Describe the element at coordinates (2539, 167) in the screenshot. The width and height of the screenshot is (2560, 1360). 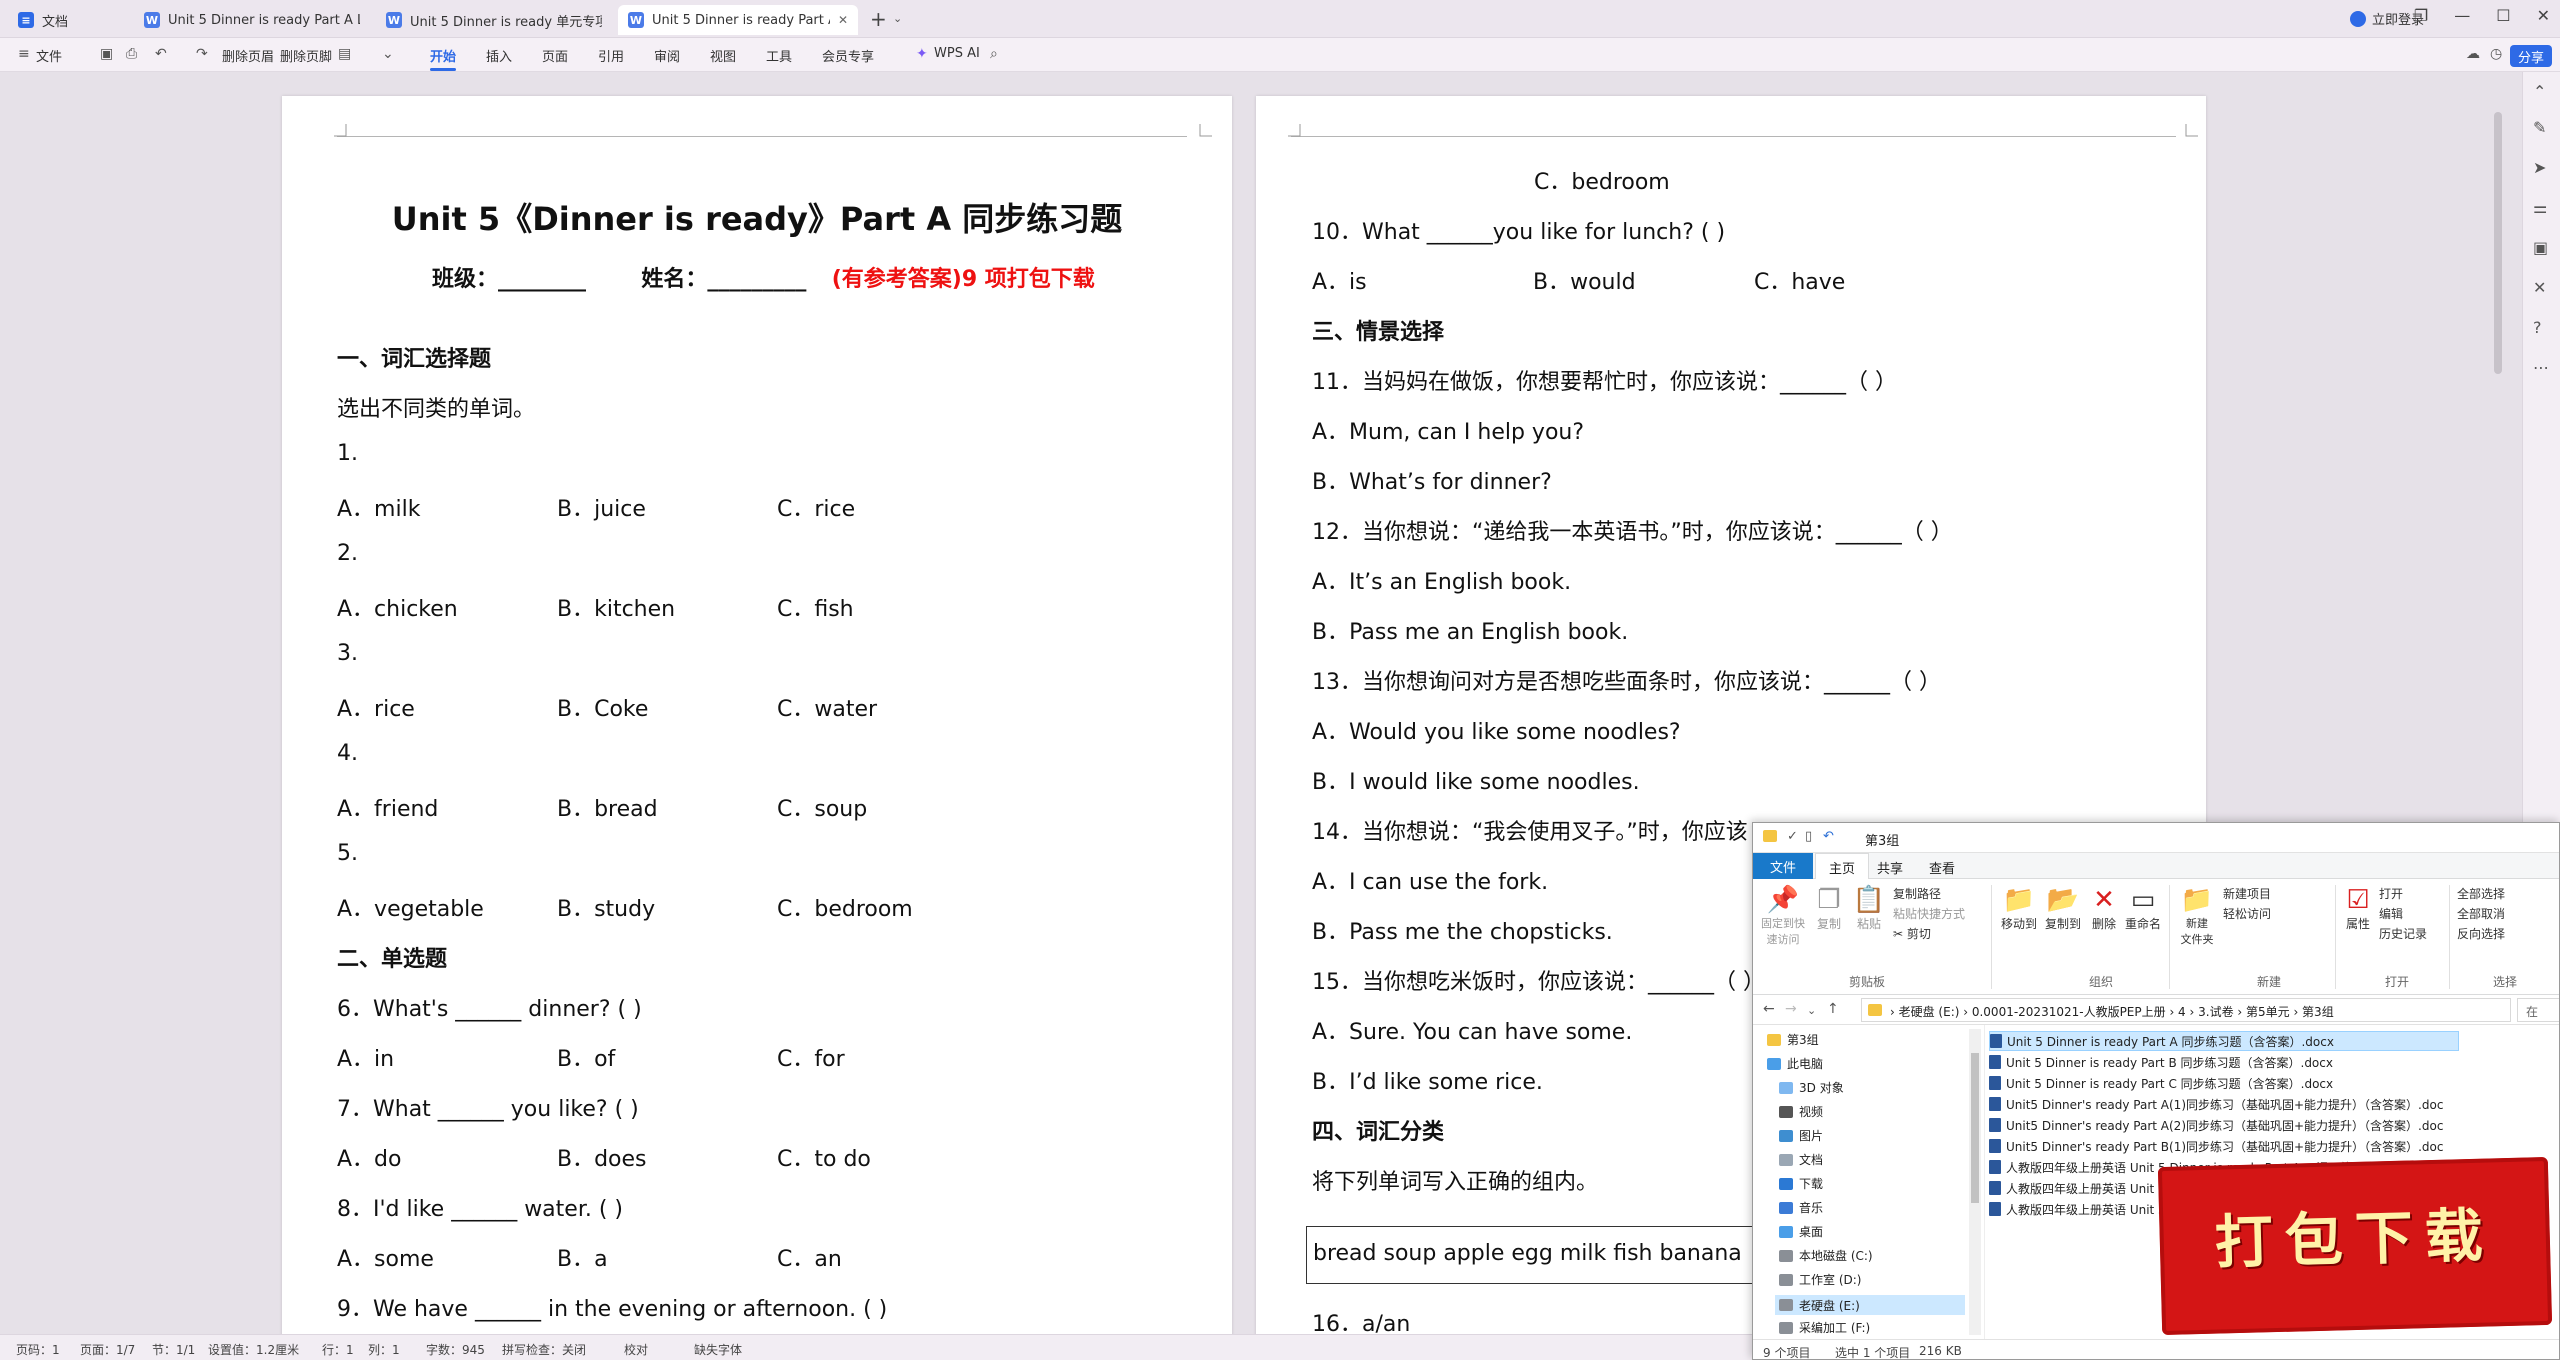
I see `cursor-icon: ➤` at that location.